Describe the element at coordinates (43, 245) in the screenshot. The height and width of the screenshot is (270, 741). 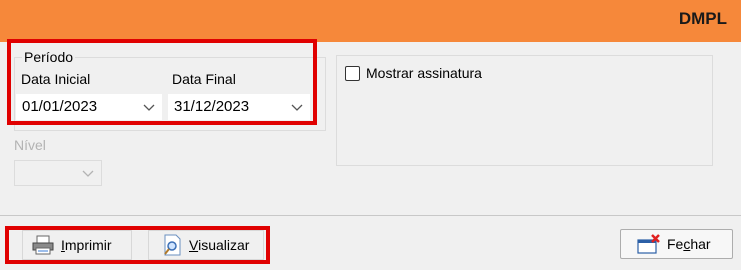
I see `printer-icon` at that location.